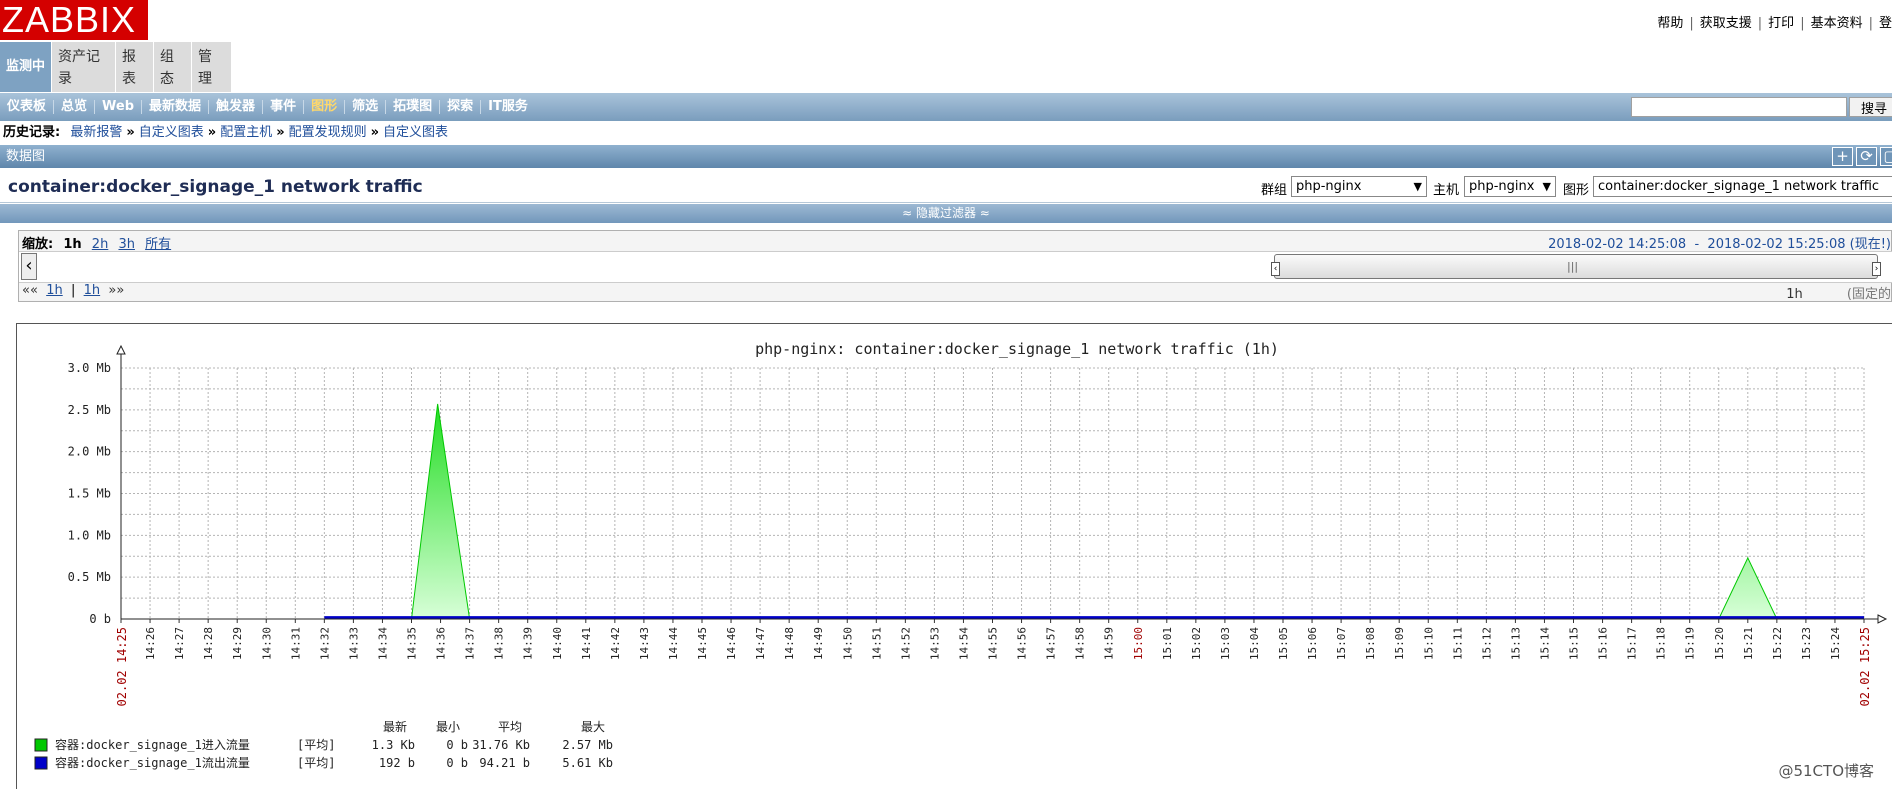  What do you see at coordinates (1510, 186) in the screenshot?
I see `host-select: php-nginx ▼` at bounding box center [1510, 186].